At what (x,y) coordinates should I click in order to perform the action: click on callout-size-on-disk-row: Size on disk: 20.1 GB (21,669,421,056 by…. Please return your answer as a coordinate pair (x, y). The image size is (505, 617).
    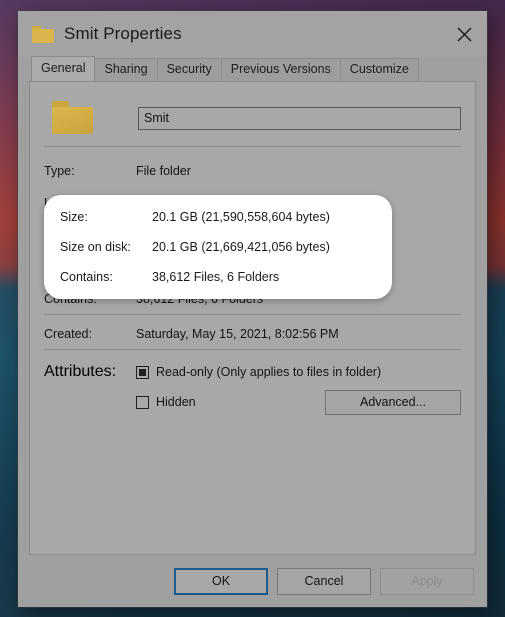
    Looking at the image, I should click on (218, 247).